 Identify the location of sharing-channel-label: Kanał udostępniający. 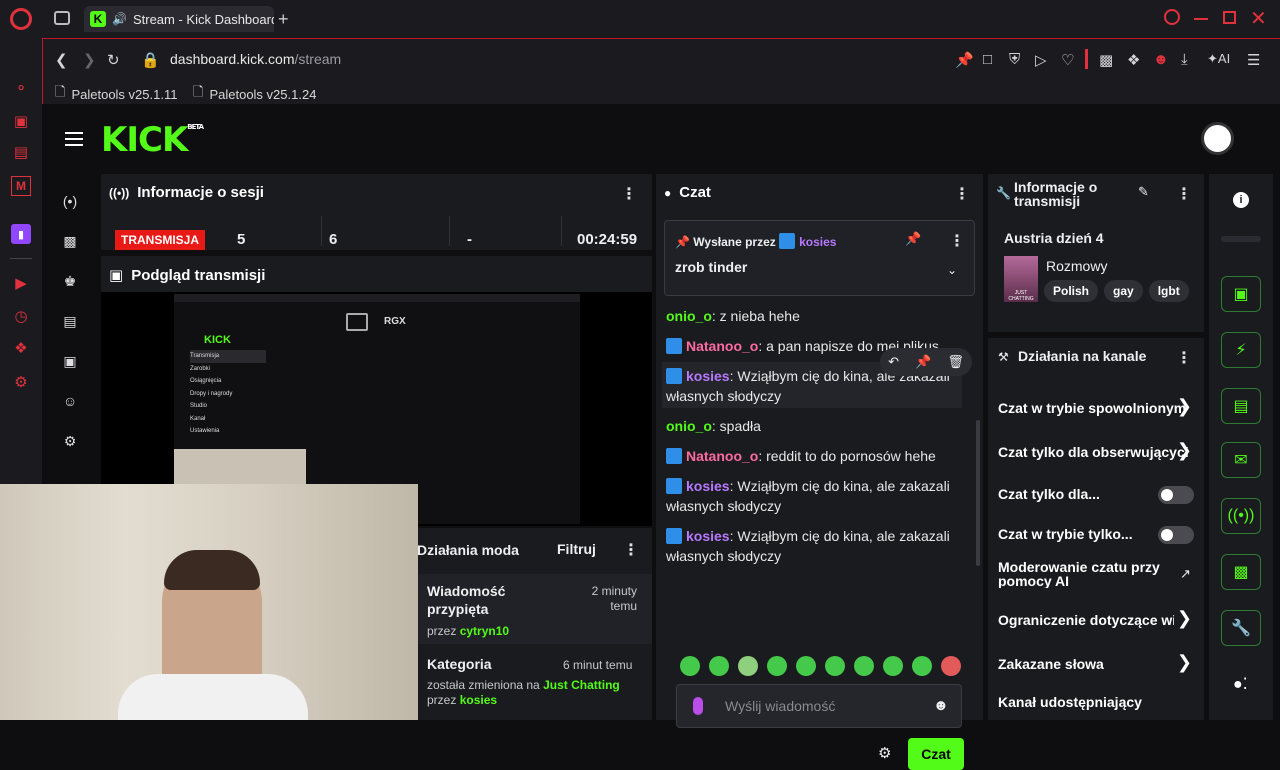
(1093, 702).